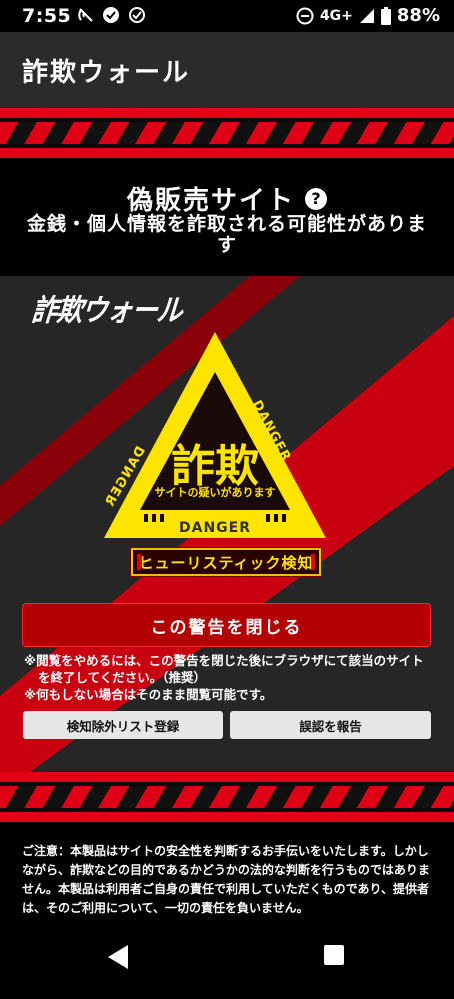 The image size is (454, 999). What do you see at coordinates (148, 694) in the screenshot?
I see `note-item: ※何もしない場合はそのまま閲覧可能です。` at bounding box center [148, 694].